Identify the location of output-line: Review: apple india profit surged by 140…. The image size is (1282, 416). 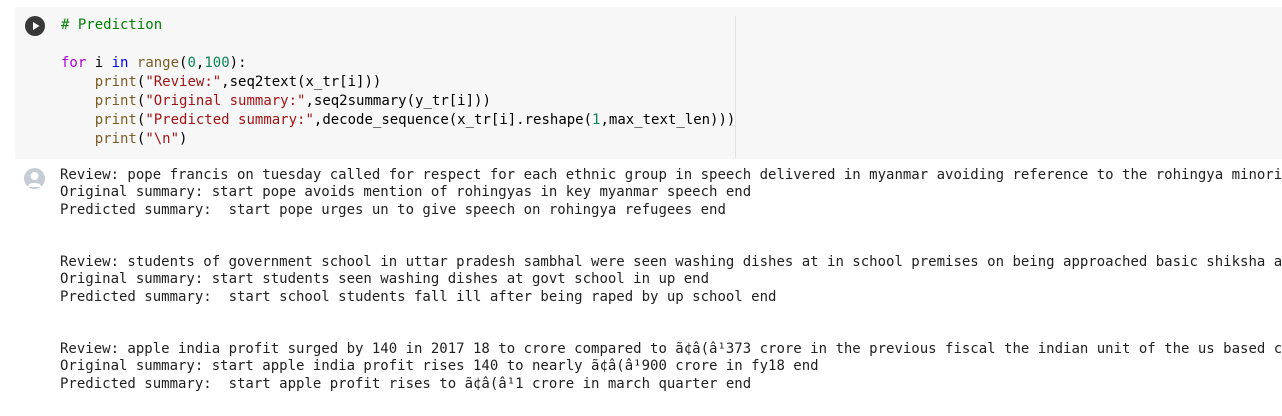
(671, 348).